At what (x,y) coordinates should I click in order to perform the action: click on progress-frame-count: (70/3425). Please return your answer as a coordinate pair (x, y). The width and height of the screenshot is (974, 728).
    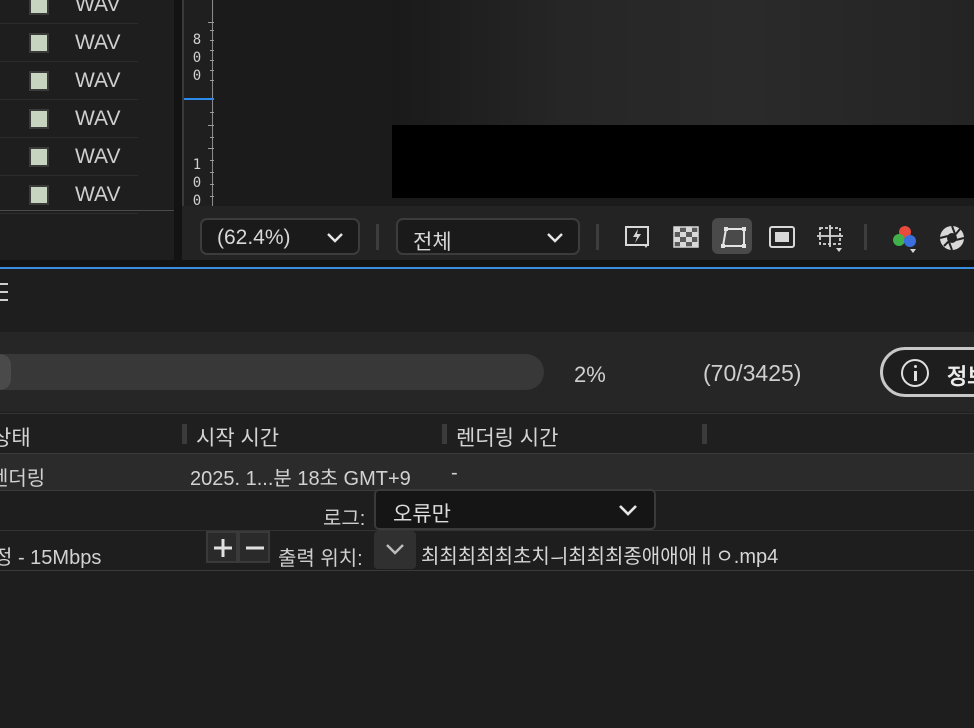
    Looking at the image, I should click on (752, 373).